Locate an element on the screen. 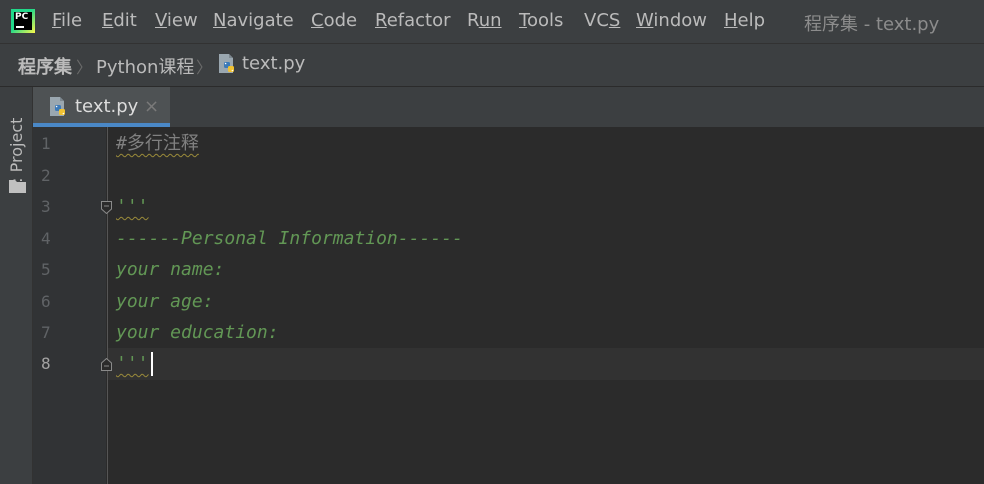 This screenshot has width=984, height=484. close-icon: × is located at coordinates (151, 106).